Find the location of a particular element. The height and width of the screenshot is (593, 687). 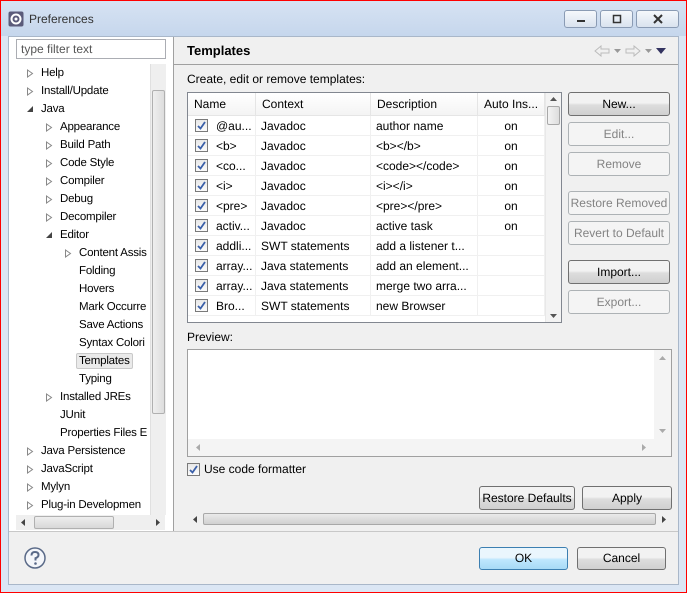

table-row: <b> Javadoc <b></b> on is located at coordinates (366, 146).